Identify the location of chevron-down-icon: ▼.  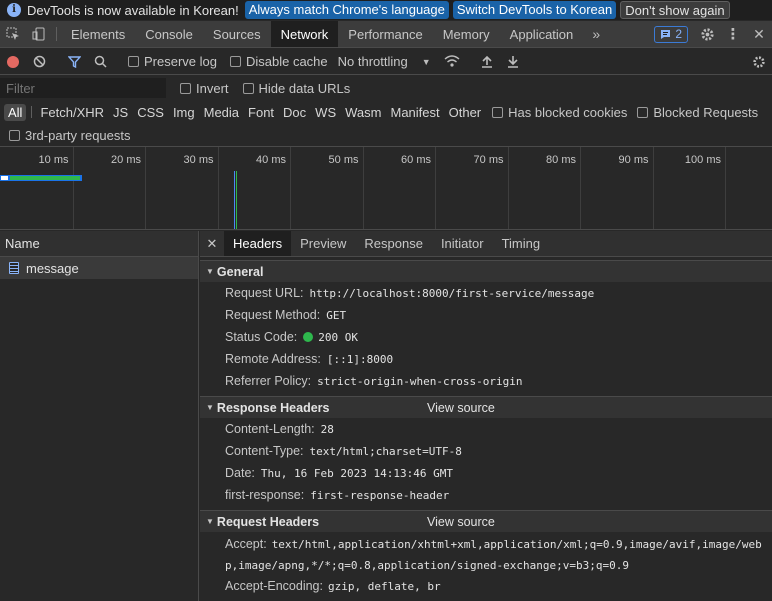
(426, 62).